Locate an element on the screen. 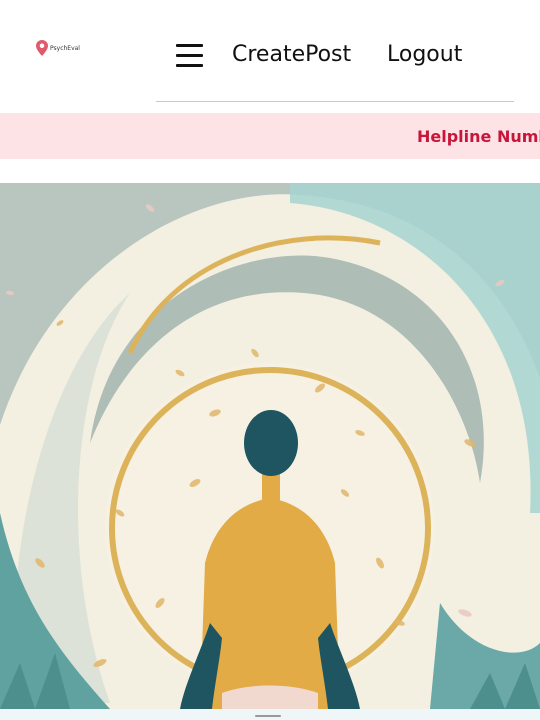 The height and width of the screenshot is (720, 540). helpline-marquee-text: Helpline Numl is located at coordinates (478, 136).